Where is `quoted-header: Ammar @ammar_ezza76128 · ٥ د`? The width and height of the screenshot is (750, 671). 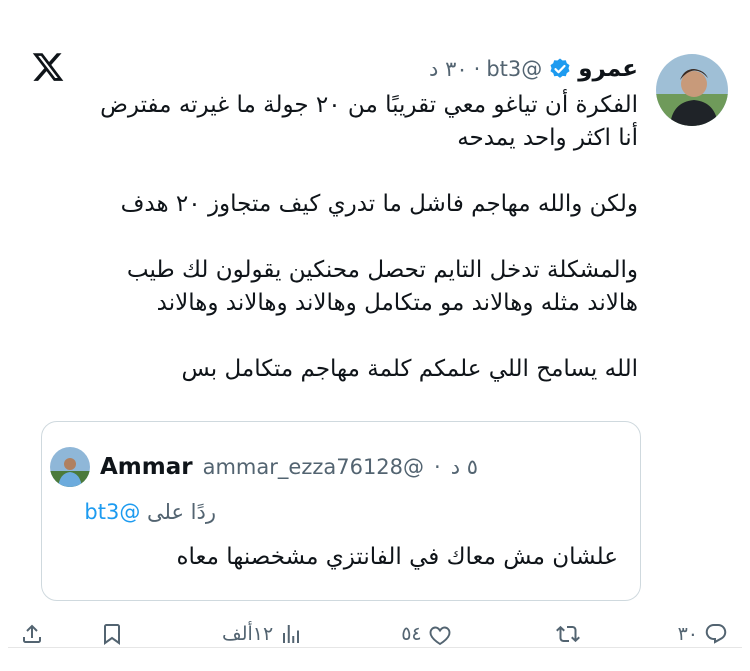 quoted-header: Ammar @ammar_ezza76128 · ٥ د is located at coordinates (264, 467).